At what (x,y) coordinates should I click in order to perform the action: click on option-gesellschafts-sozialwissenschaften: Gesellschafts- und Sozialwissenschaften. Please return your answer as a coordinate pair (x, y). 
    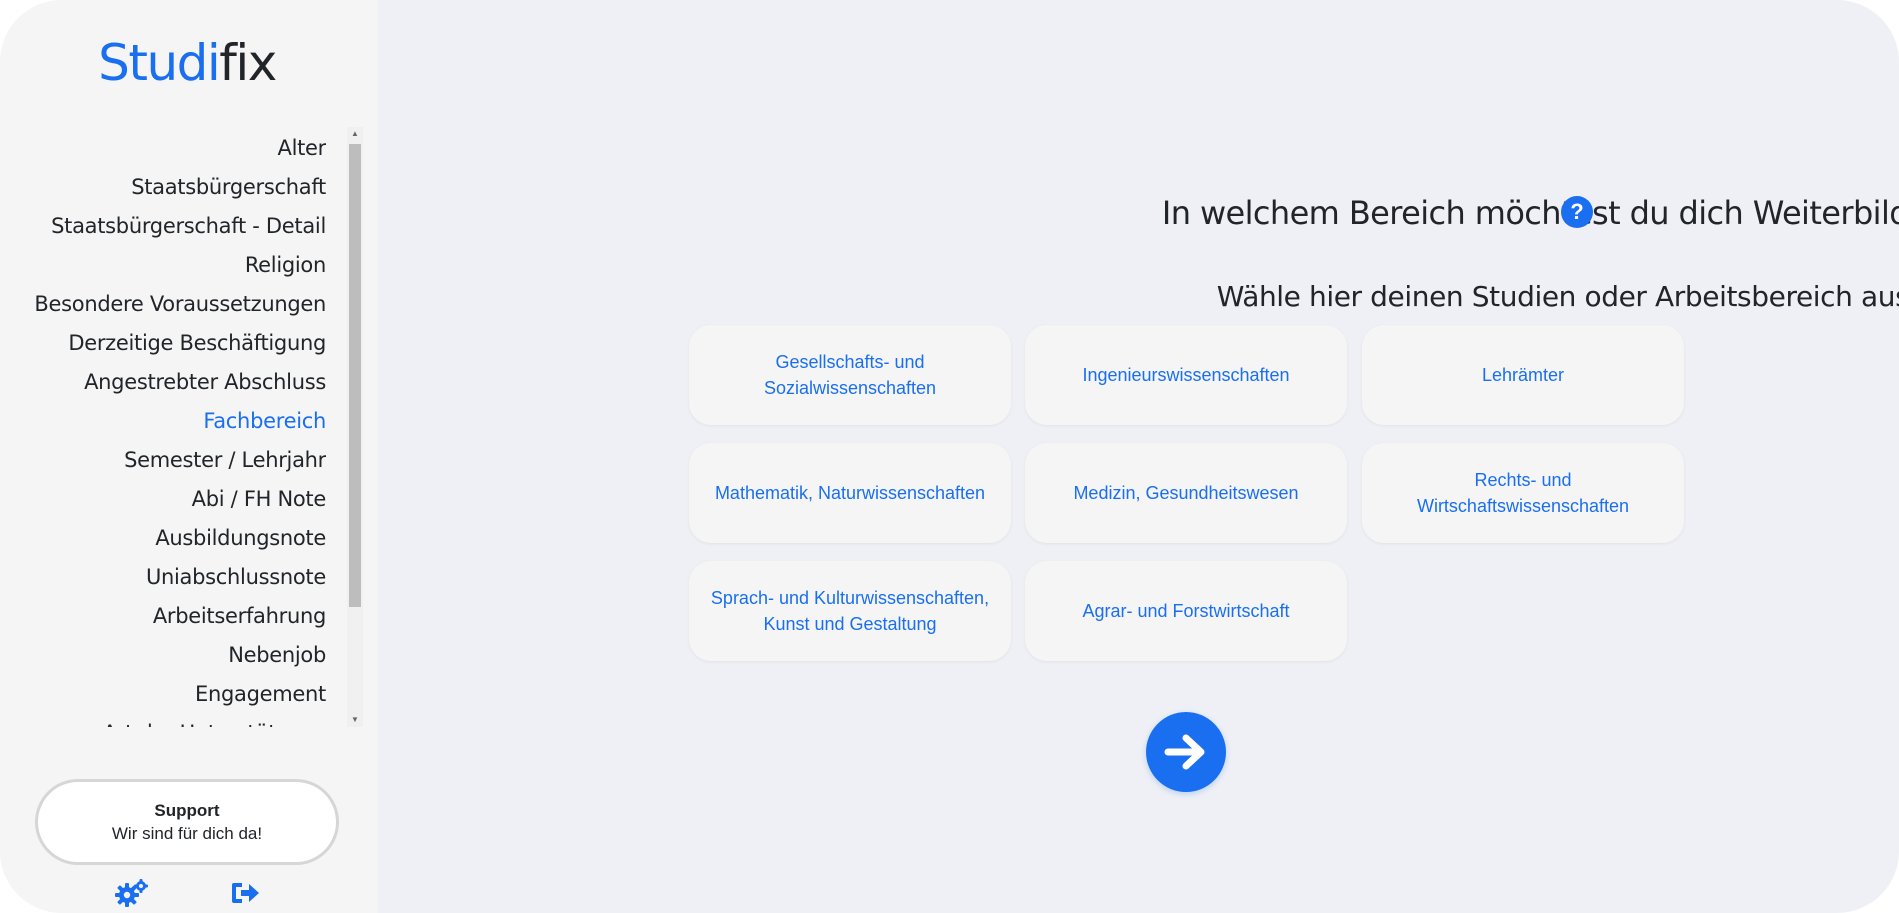
    Looking at the image, I should click on (850, 375).